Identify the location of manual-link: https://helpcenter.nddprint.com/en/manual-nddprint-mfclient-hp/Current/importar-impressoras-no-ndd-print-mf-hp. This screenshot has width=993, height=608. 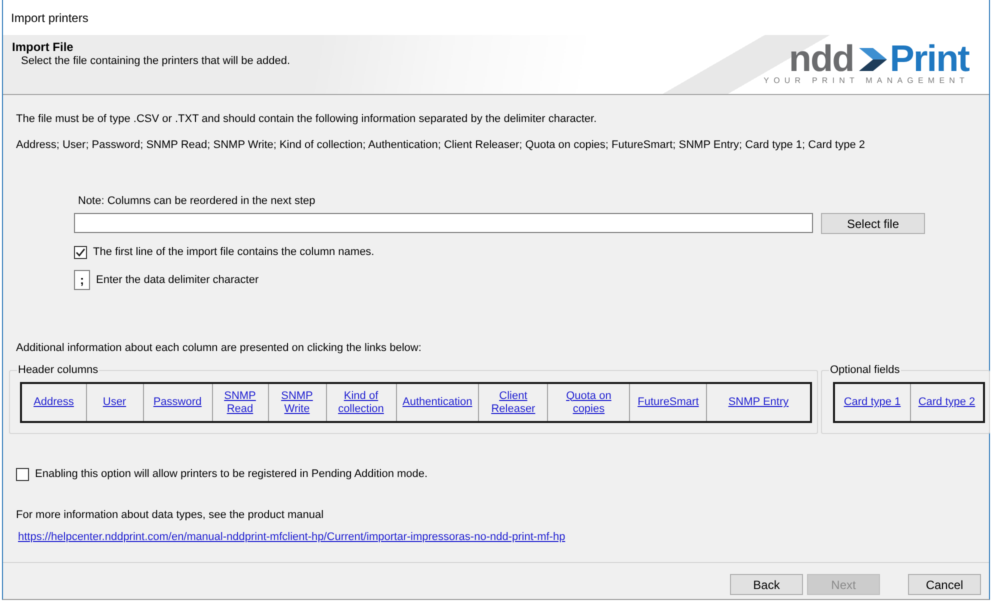
(292, 537).